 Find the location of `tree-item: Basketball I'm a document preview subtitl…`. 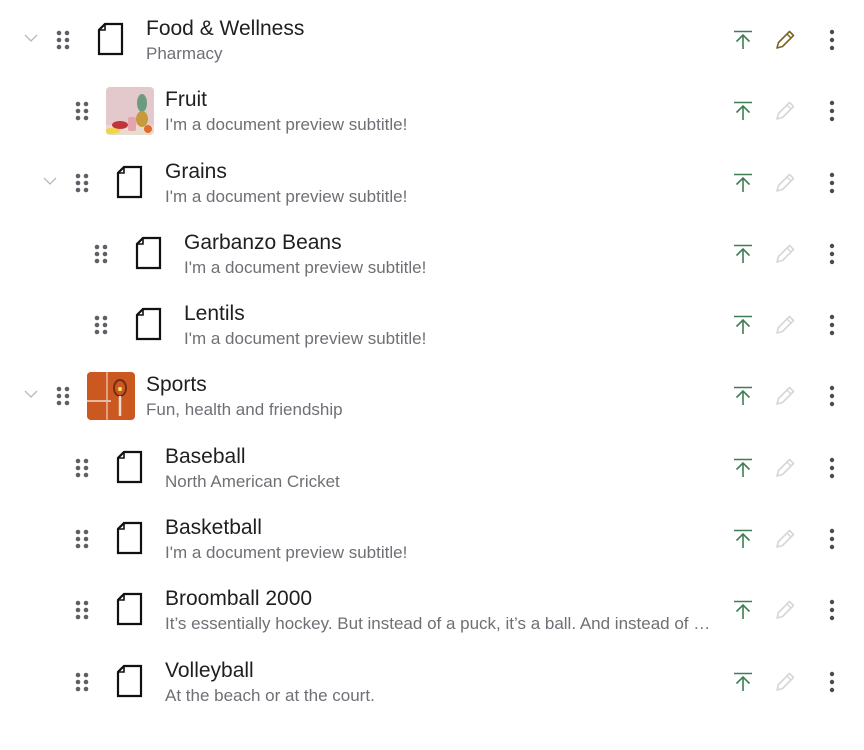

tree-item: Basketball I'm a document preview subtitl… is located at coordinates (432, 538).